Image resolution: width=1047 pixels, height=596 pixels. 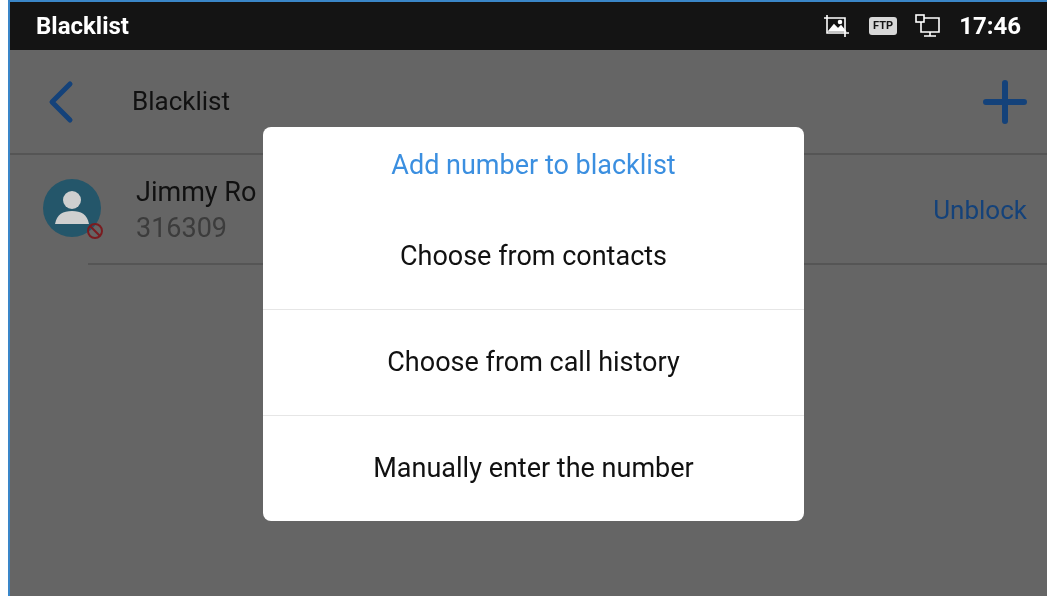 I want to click on ftp-badge: FTP, so click(x=883, y=26).